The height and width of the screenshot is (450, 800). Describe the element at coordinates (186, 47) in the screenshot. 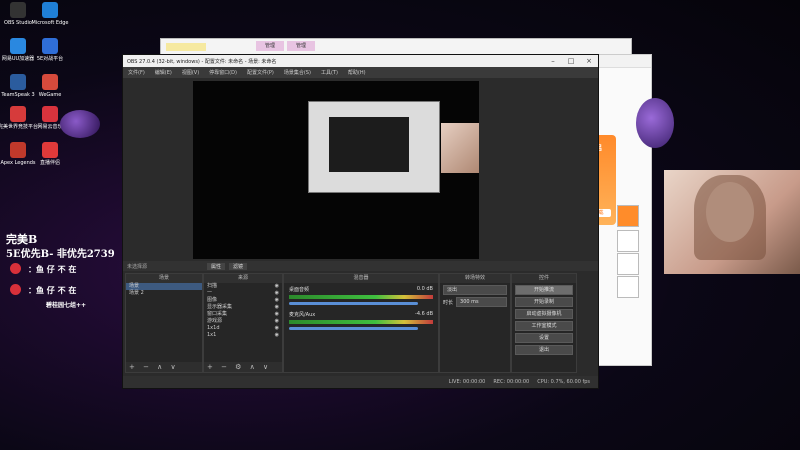

I see `bg-tab-yellow` at that location.